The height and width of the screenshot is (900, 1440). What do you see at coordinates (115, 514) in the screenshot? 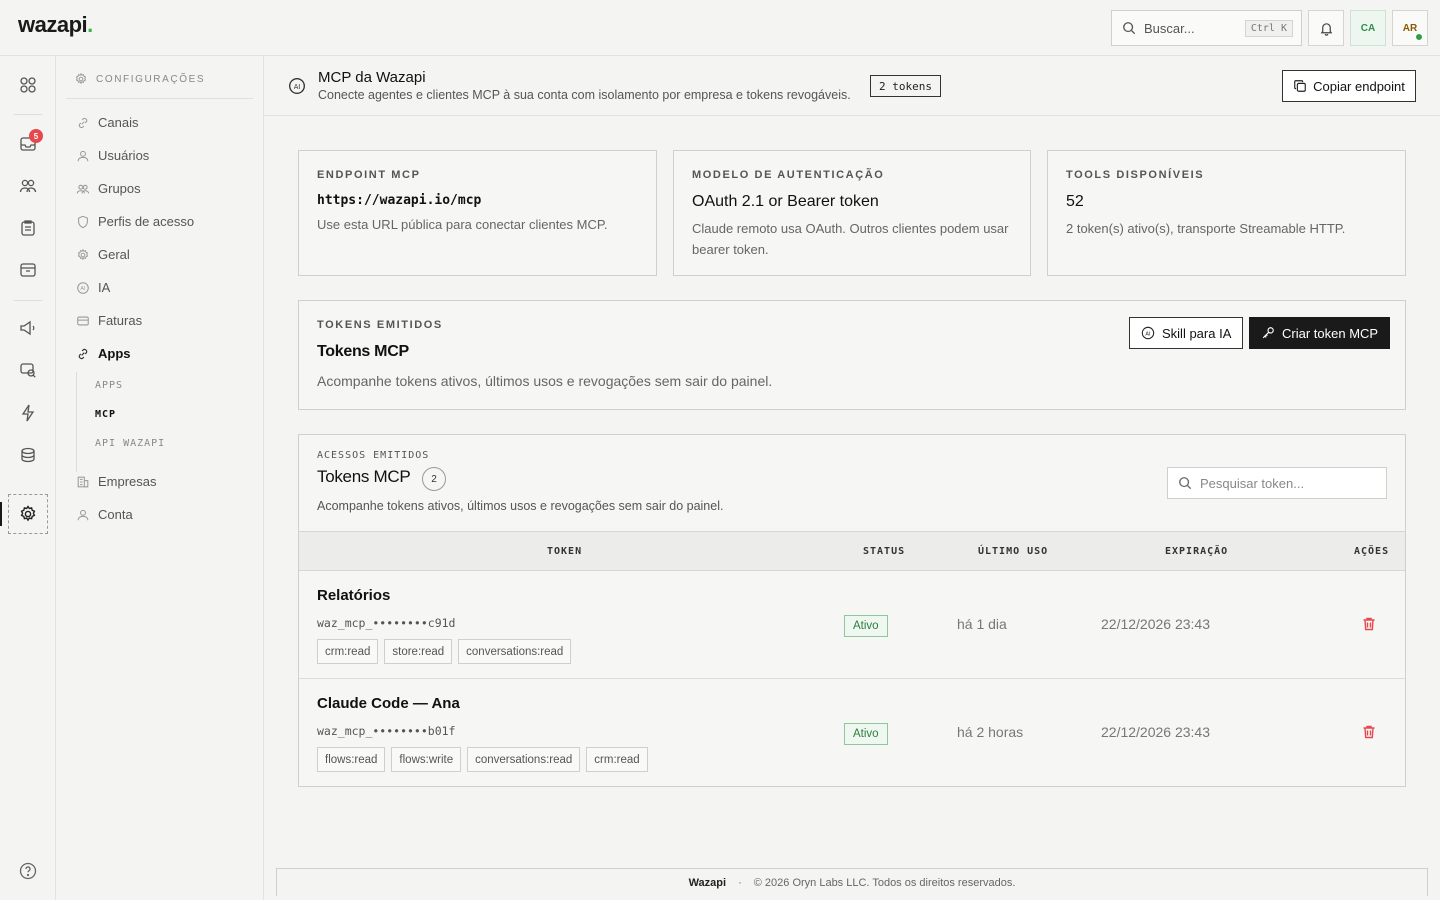
I see `sidebar-item-label: Conta` at bounding box center [115, 514].